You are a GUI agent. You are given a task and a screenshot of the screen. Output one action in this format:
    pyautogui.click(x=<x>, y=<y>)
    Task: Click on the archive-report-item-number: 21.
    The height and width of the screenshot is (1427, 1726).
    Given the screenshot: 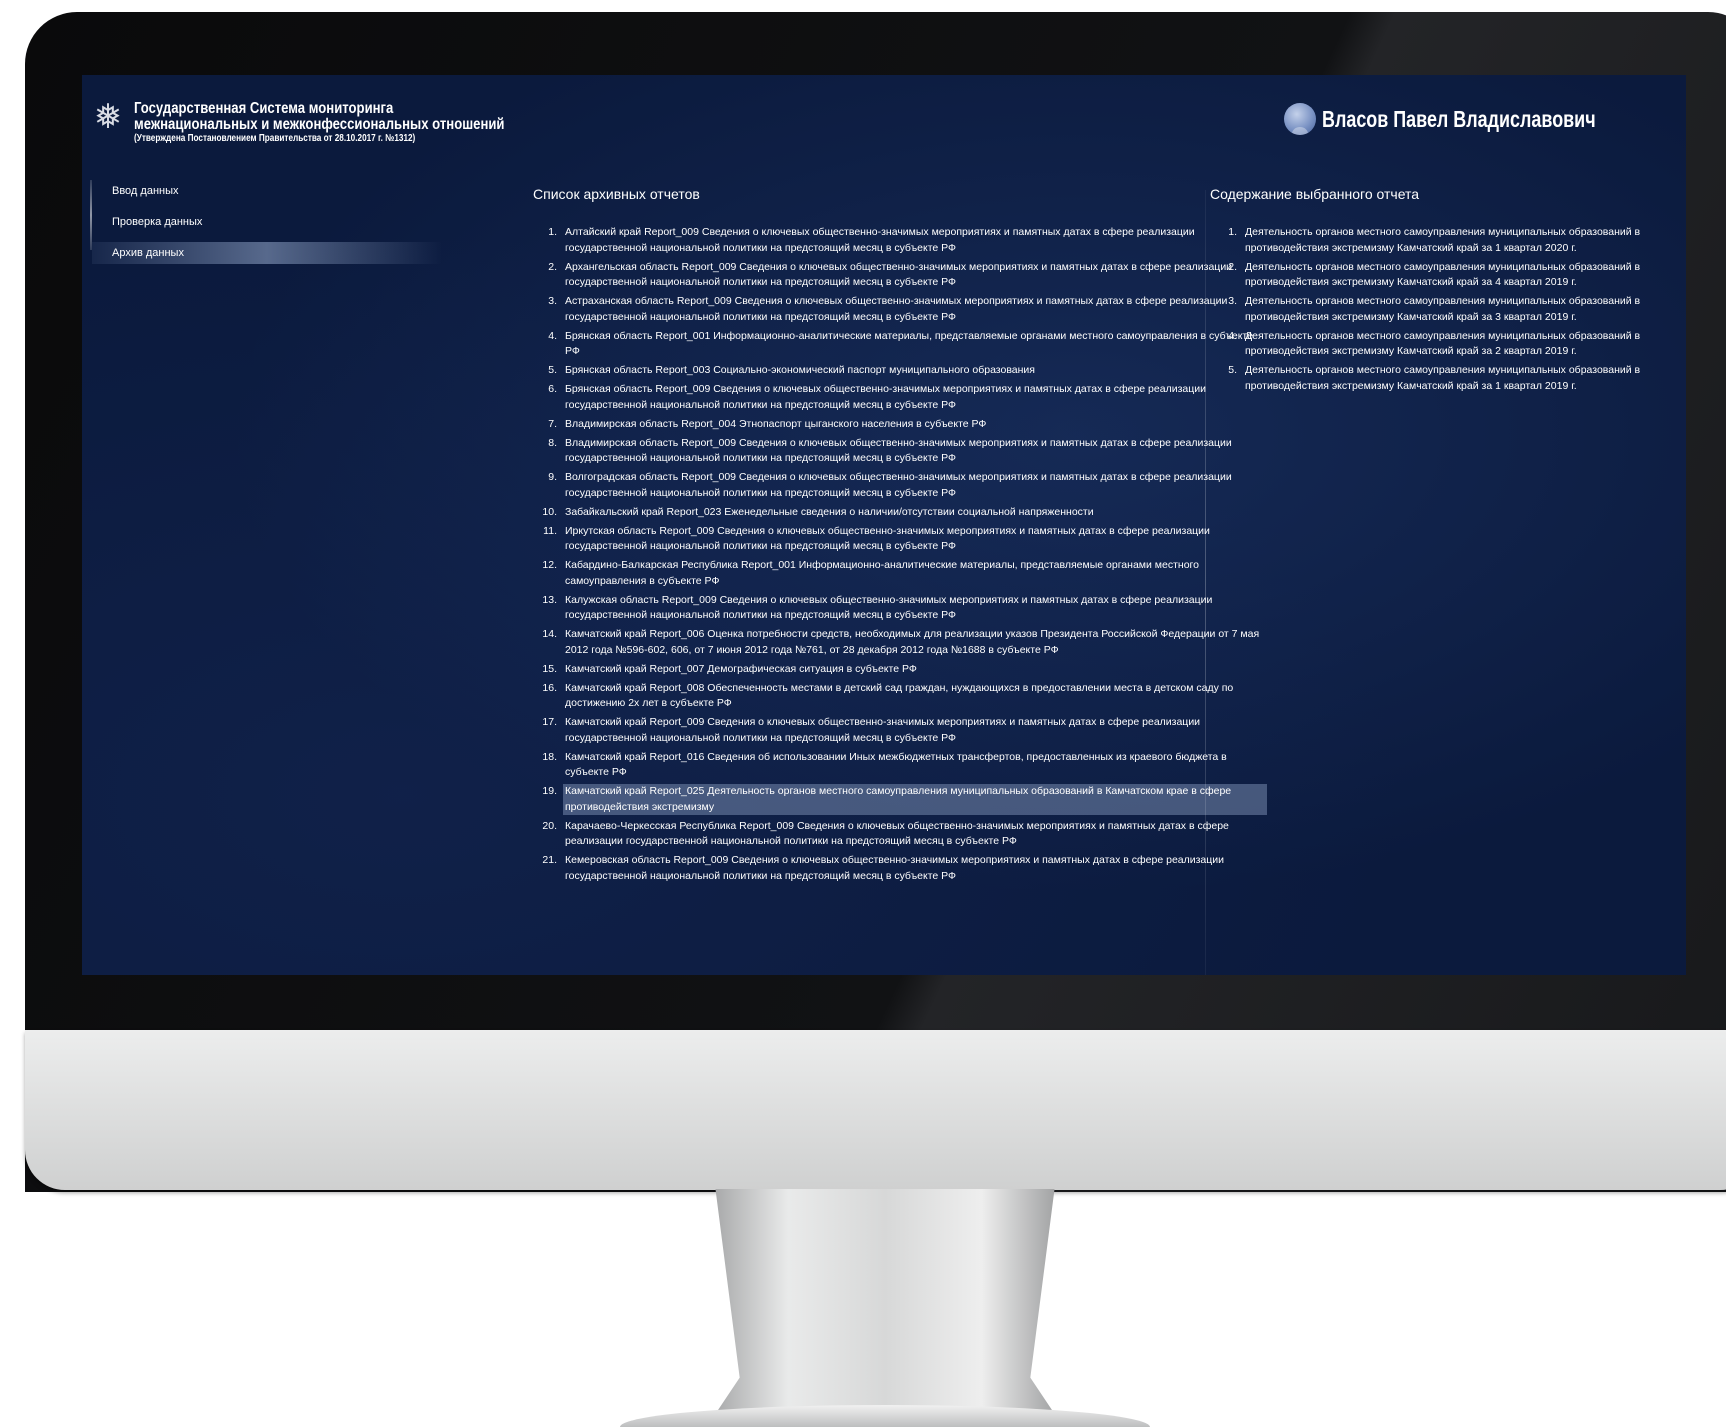 What is the action you would take?
    pyautogui.click(x=549, y=860)
    